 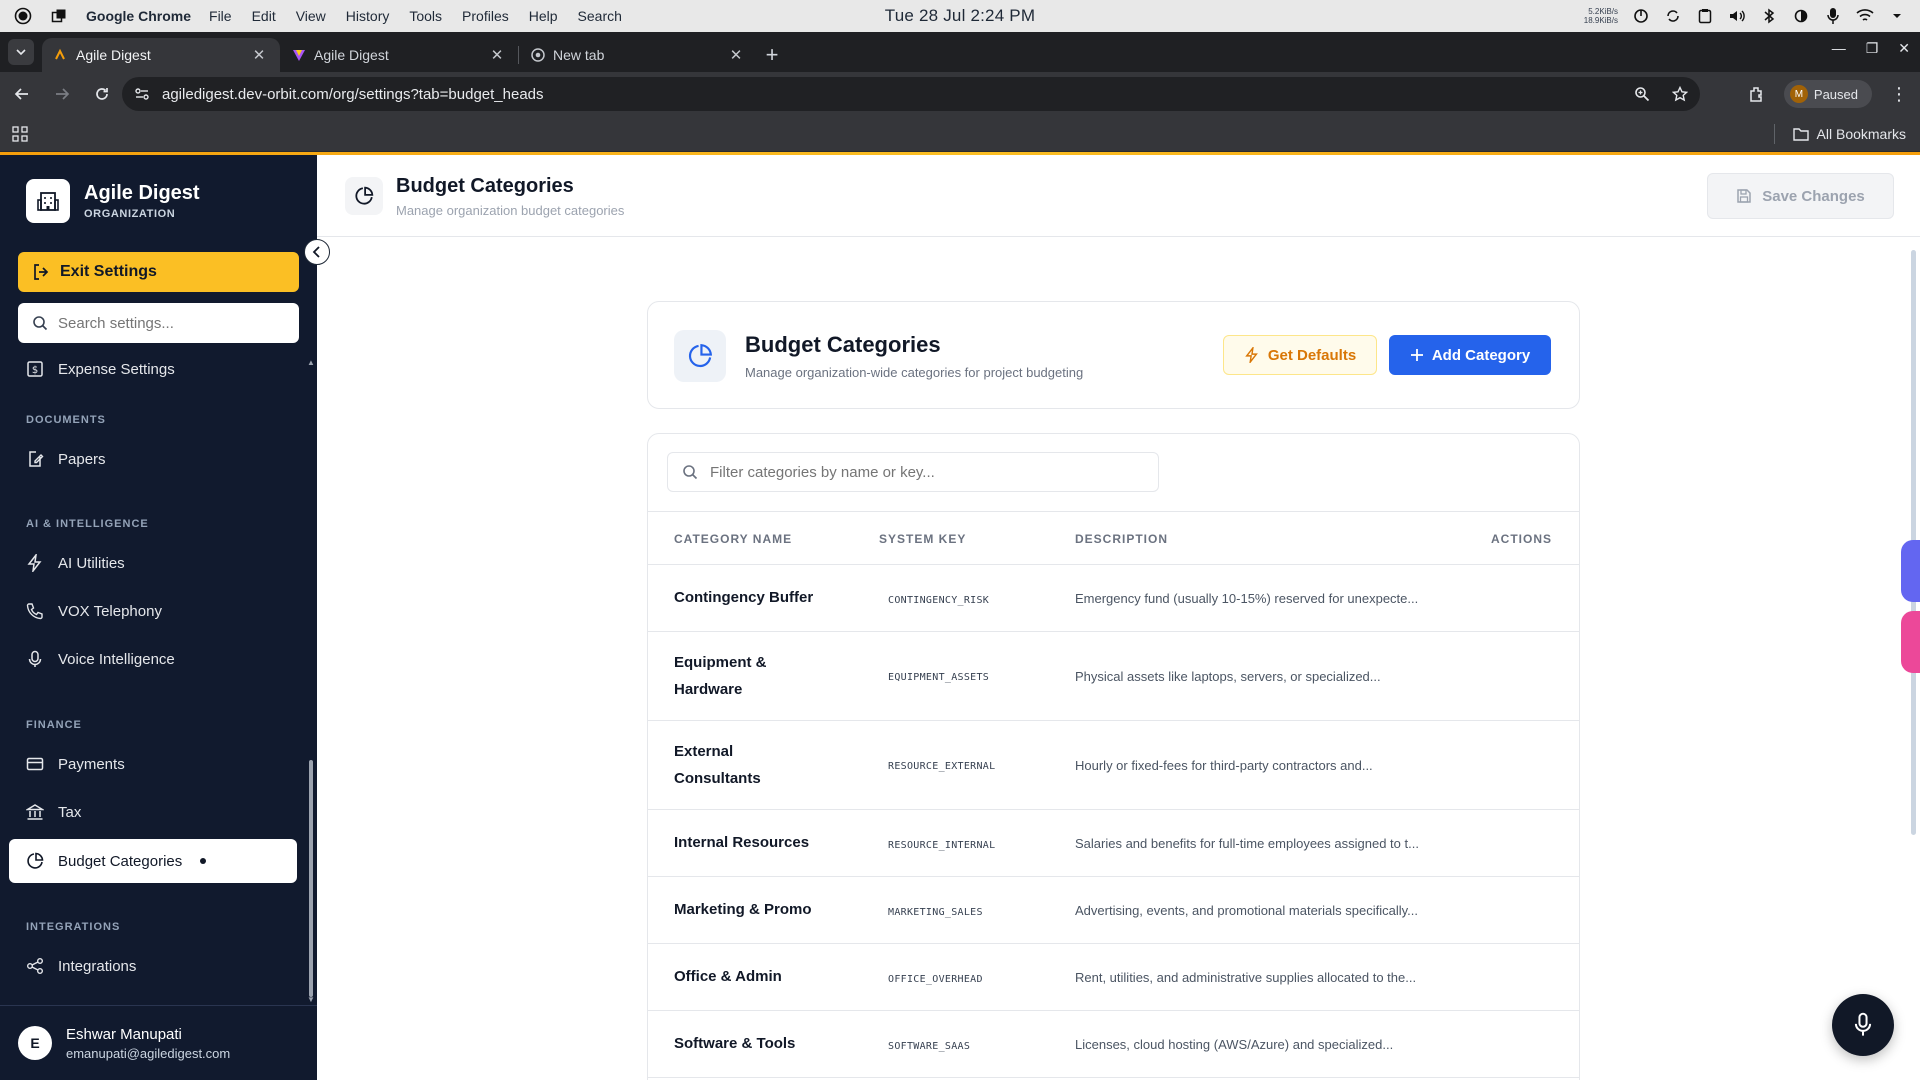 I want to click on profile-button: M Paused, so click(x=1827, y=94).